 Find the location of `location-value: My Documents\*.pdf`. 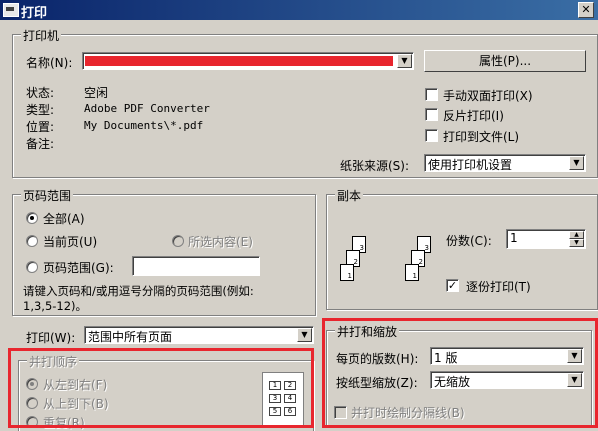

location-value: My Documents\*.pdf is located at coordinates (144, 125).